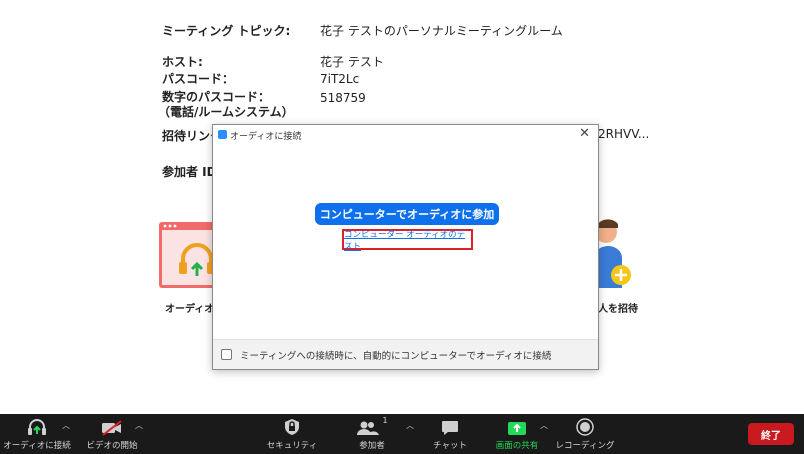  What do you see at coordinates (410, 425) in the screenshot?
I see `participants-options-caret-icon: ︿` at bounding box center [410, 425].